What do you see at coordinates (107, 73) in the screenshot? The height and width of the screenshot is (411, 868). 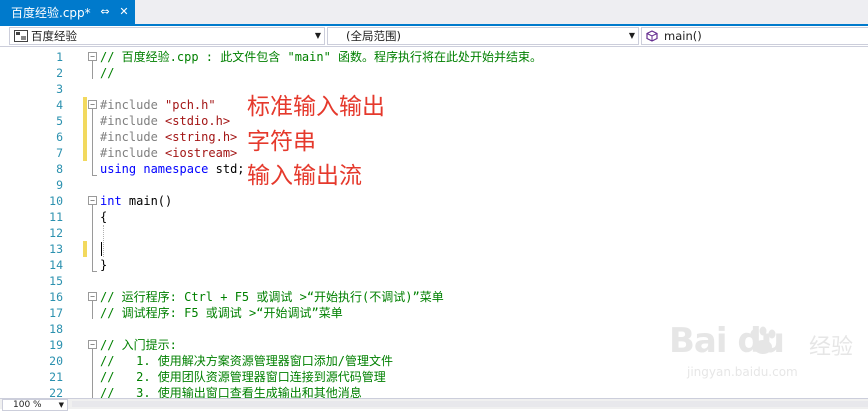 I see `code-text: //` at bounding box center [107, 73].